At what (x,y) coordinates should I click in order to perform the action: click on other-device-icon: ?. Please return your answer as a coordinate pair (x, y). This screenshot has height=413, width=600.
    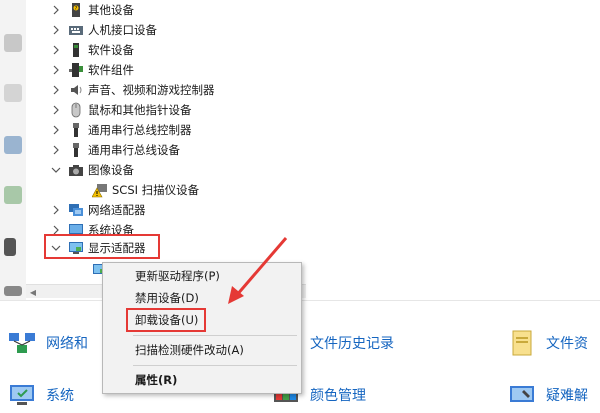
    Looking at the image, I should click on (76, 10).